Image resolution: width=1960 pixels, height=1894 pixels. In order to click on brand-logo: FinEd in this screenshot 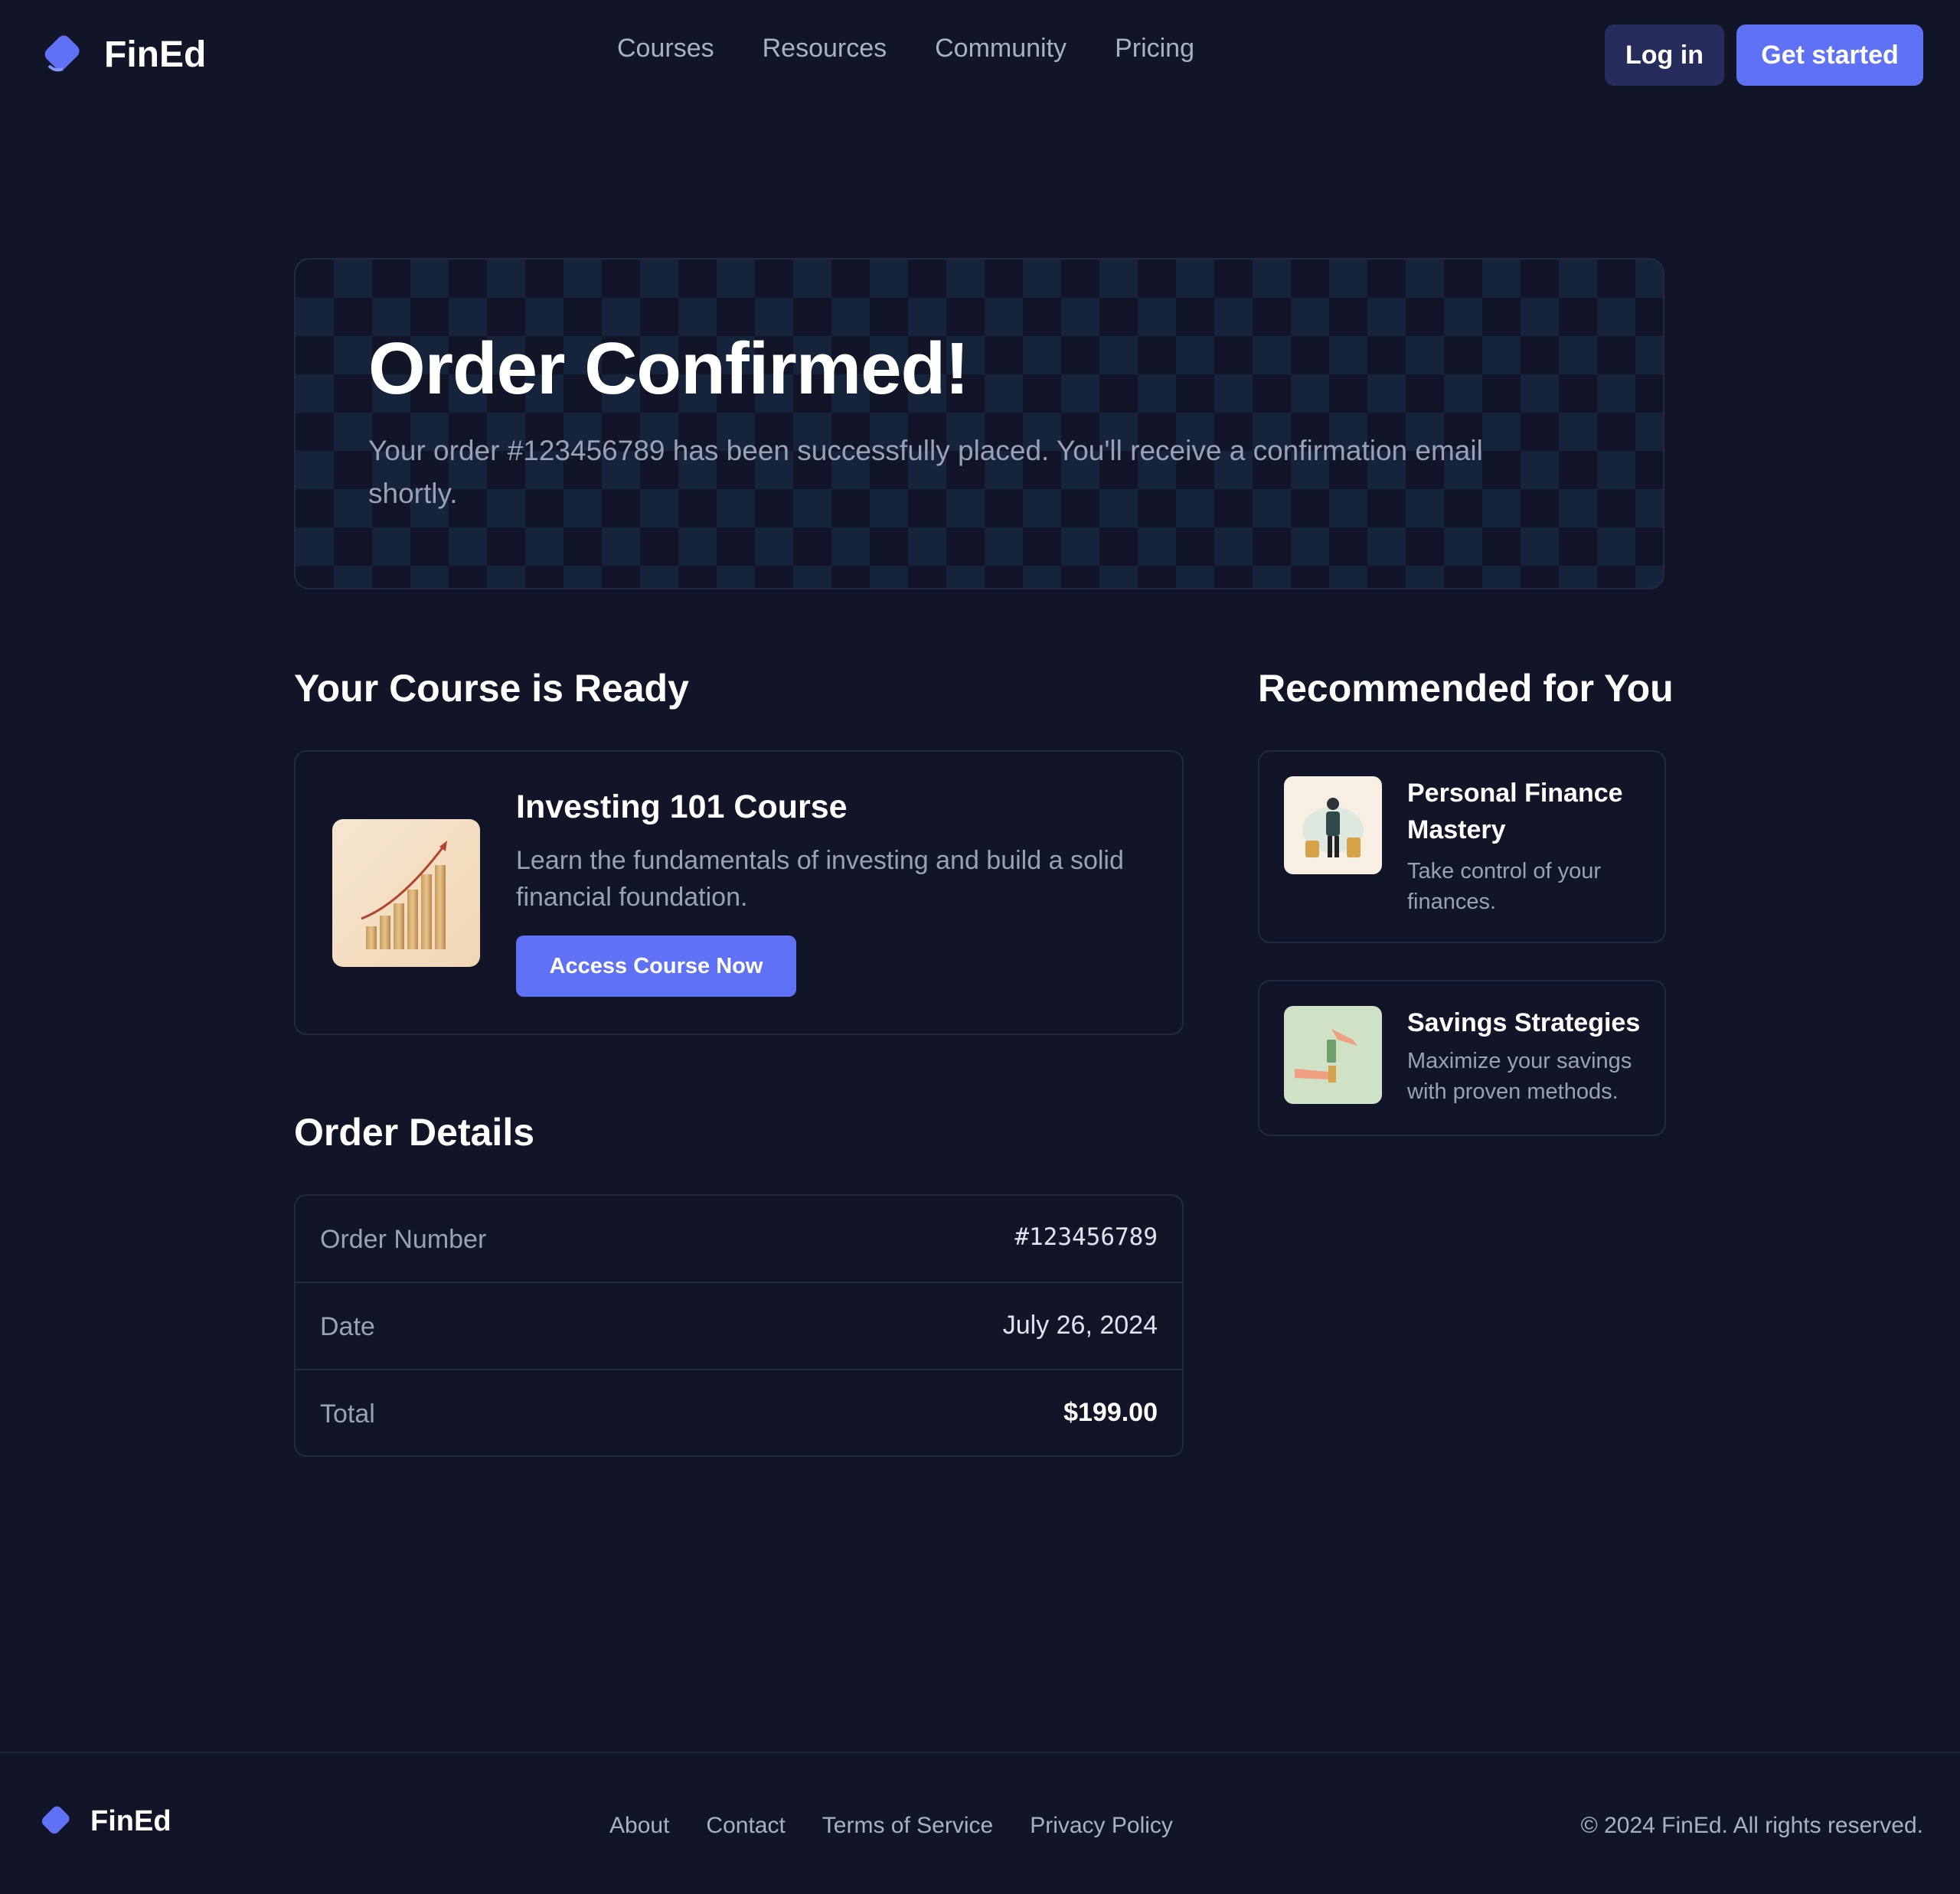, I will do `click(122, 55)`.